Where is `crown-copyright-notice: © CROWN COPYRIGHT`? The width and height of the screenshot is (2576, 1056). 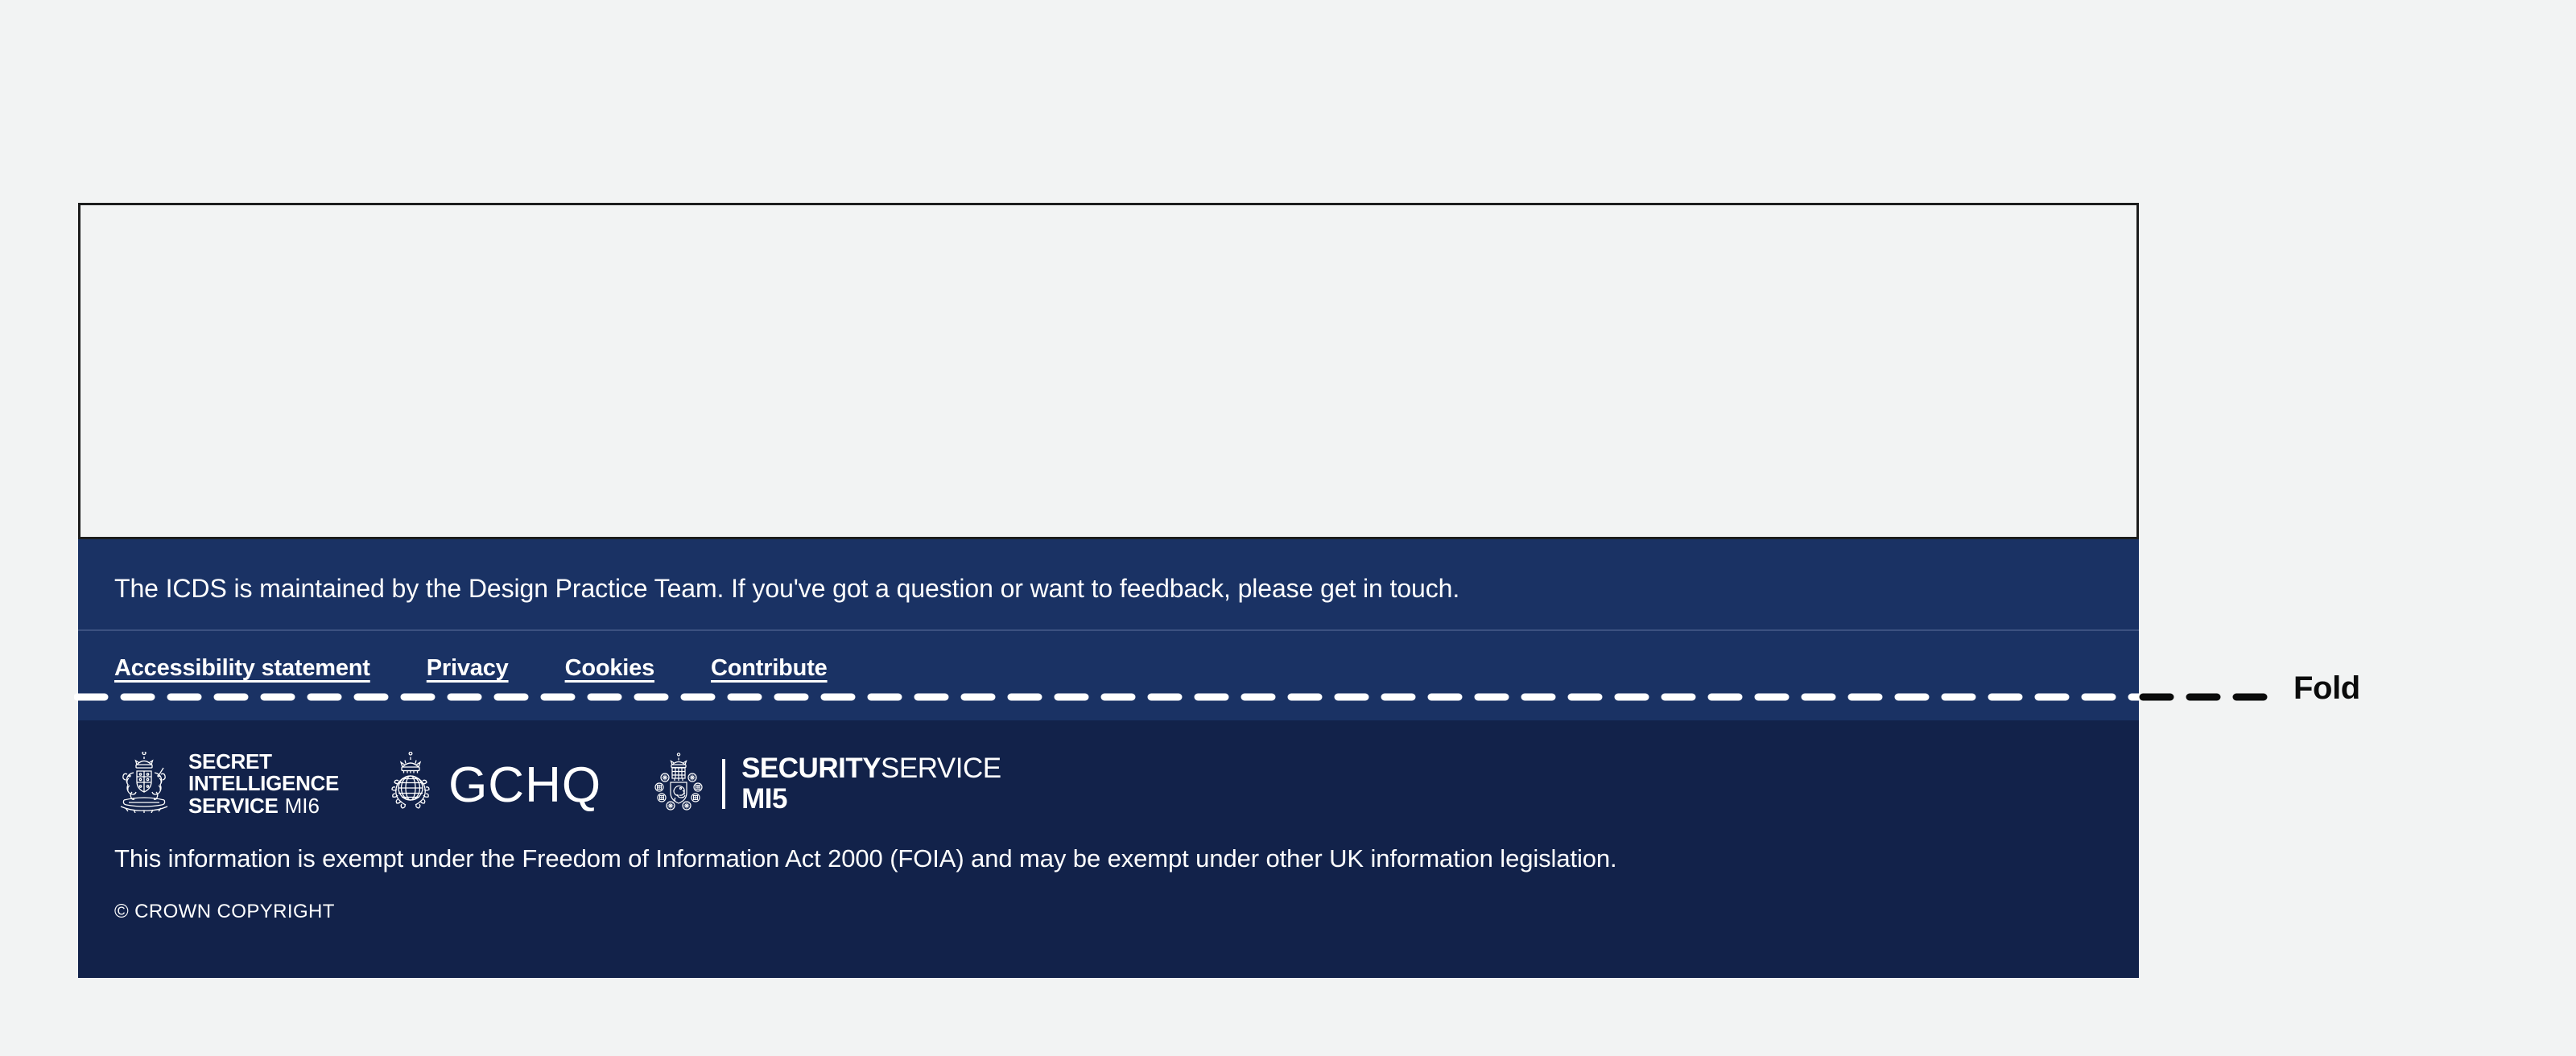 crown-copyright-notice: © CROWN COPYRIGHT is located at coordinates (224, 912).